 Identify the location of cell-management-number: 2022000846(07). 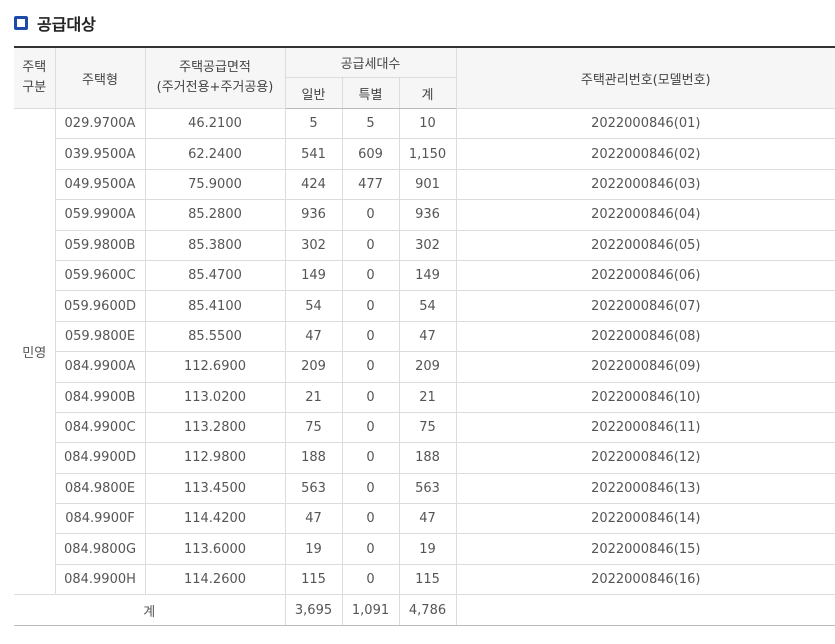
(645, 306).